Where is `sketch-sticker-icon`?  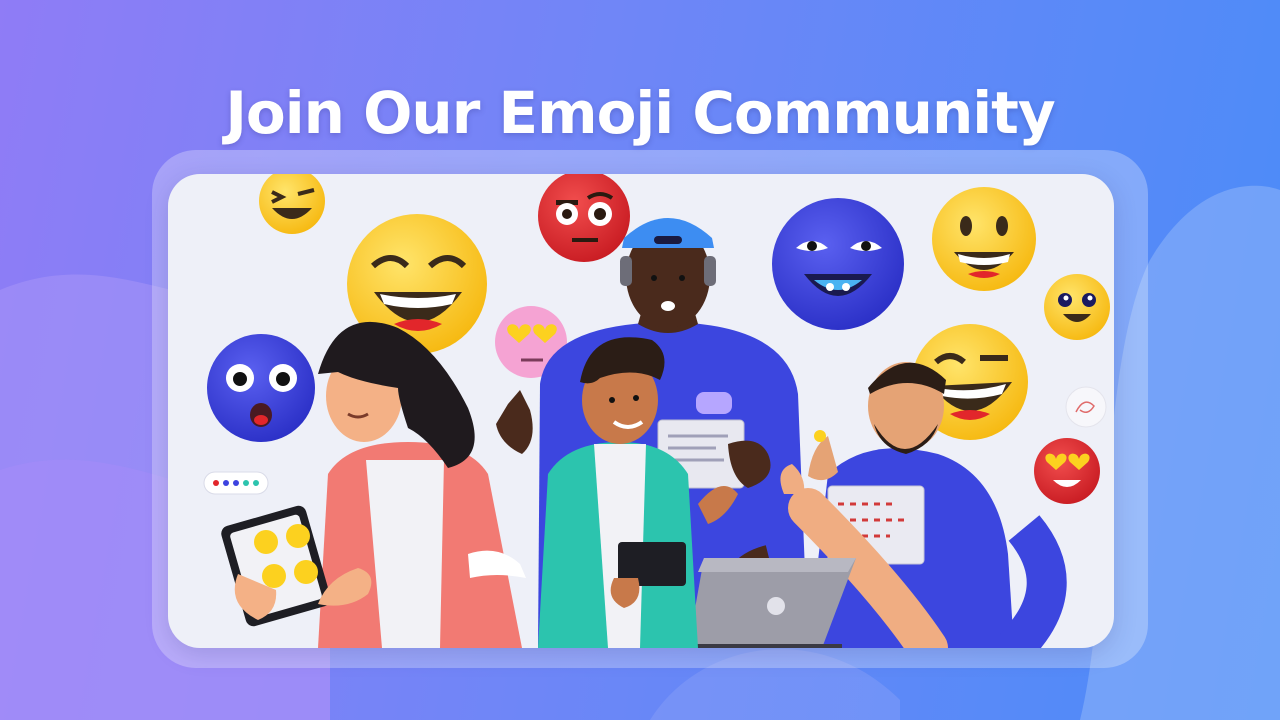 sketch-sticker-icon is located at coordinates (1086, 407).